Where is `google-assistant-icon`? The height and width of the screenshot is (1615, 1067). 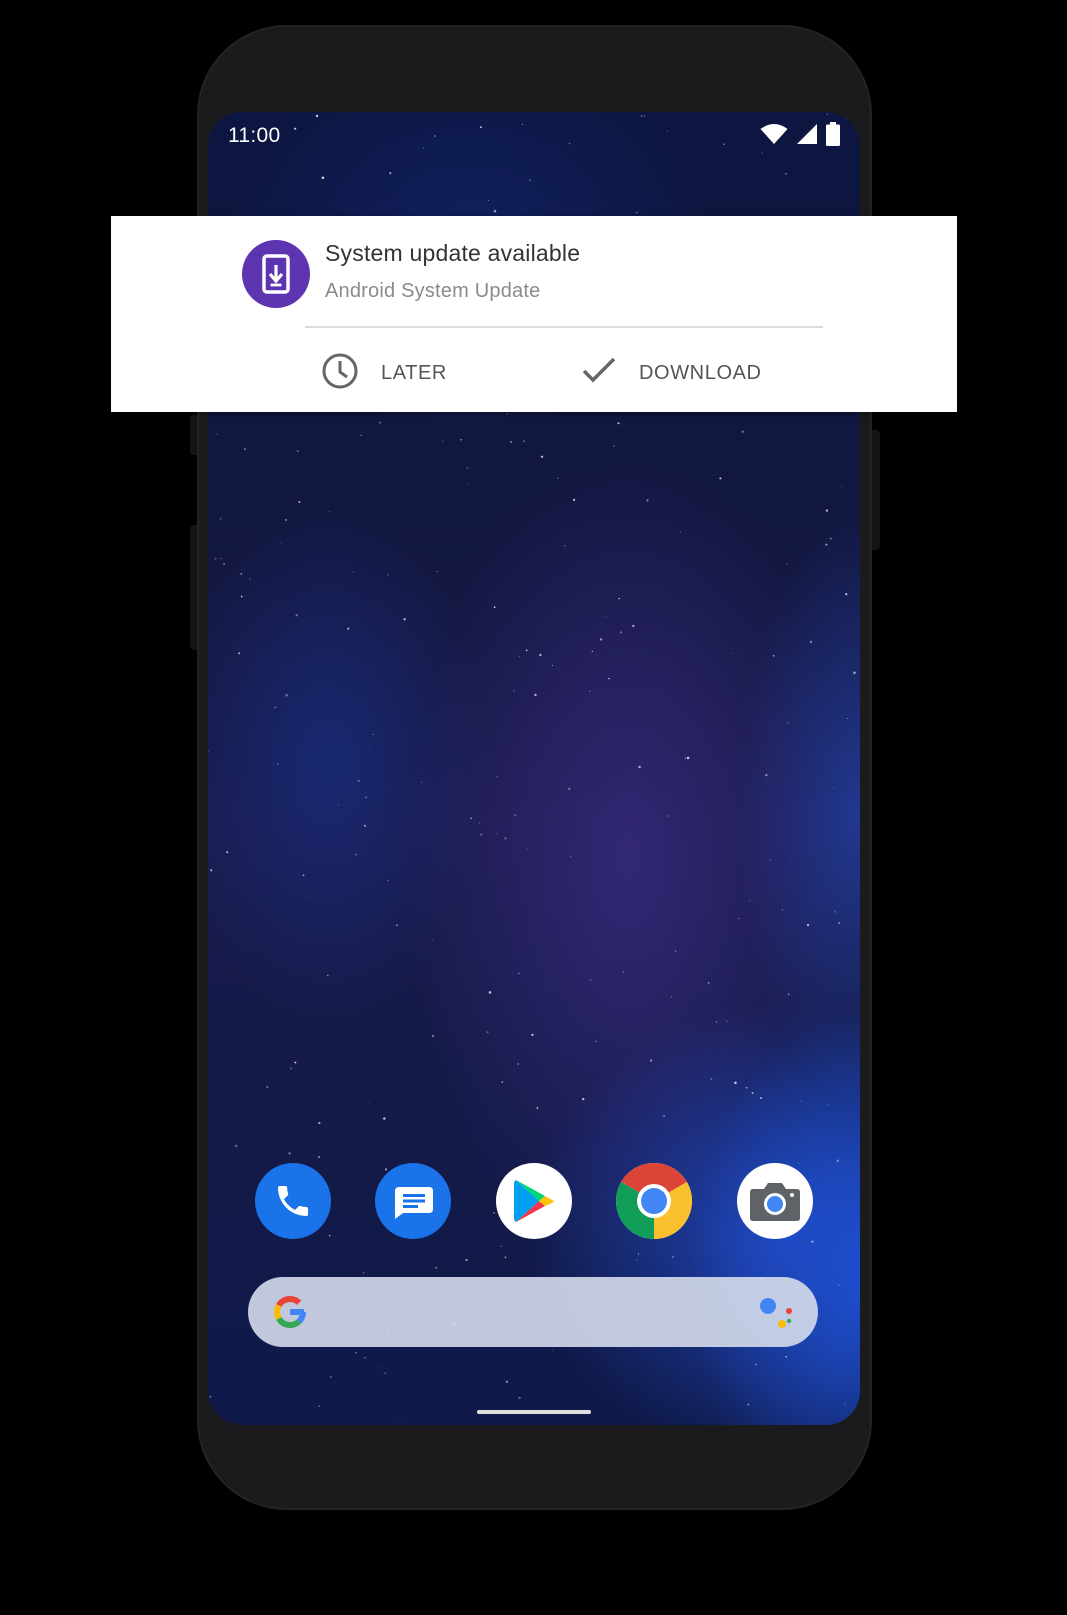 google-assistant-icon is located at coordinates (777, 1314).